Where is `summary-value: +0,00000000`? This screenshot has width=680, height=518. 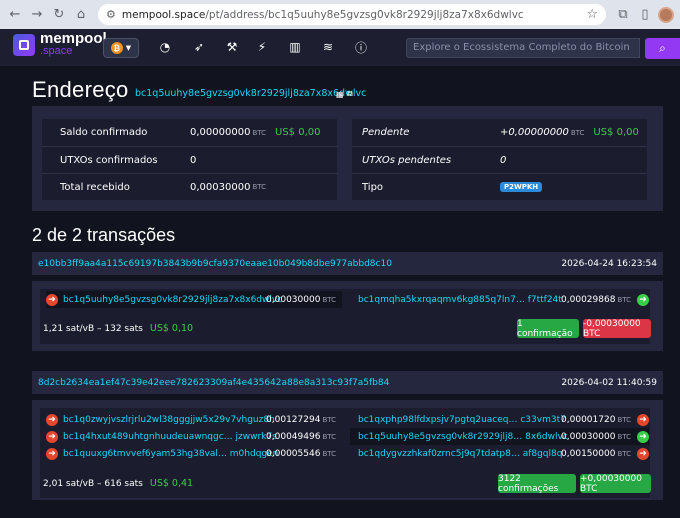
summary-value: +0,00000000 is located at coordinates (534, 132).